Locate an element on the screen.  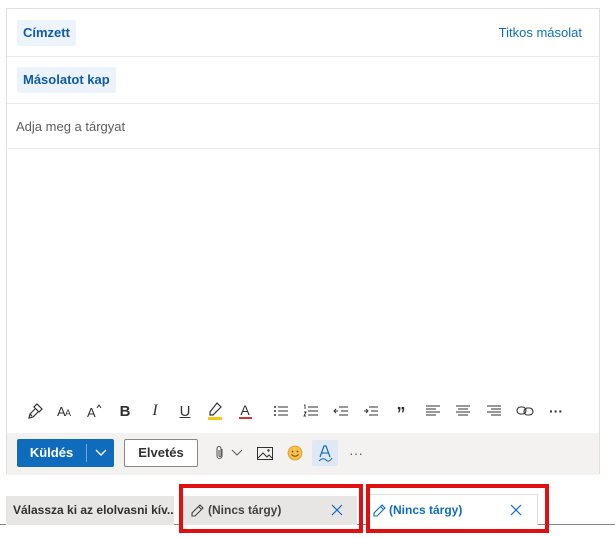
font-size-icon: AA is located at coordinates (65, 411).